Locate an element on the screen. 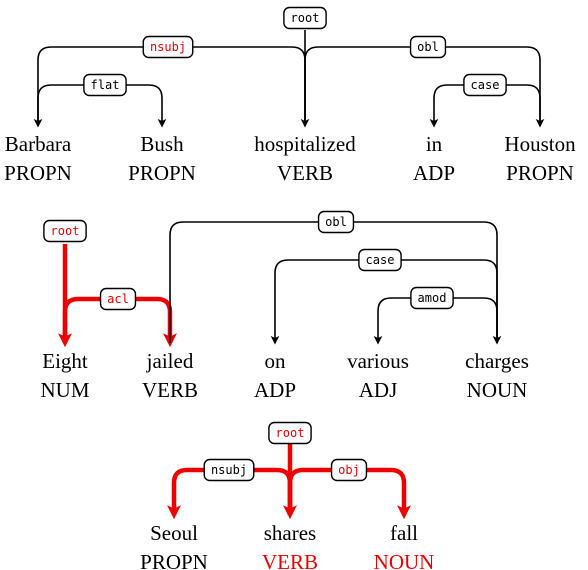  tree-2-label-case: case is located at coordinates (380, 260).